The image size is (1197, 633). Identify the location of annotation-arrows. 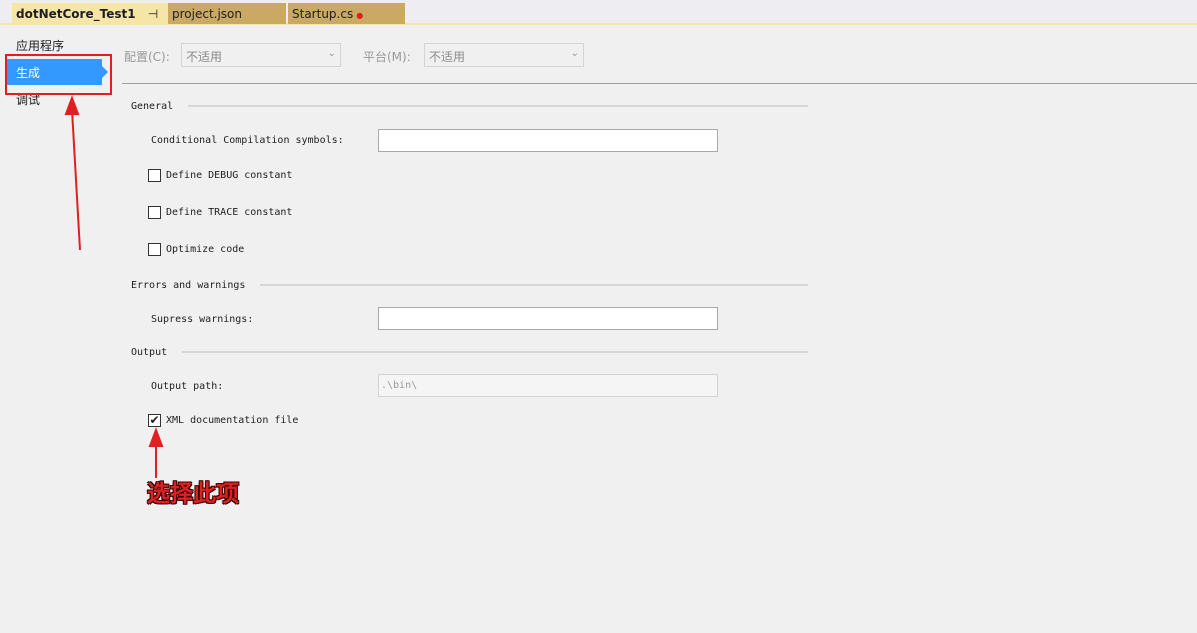
(114, 286).